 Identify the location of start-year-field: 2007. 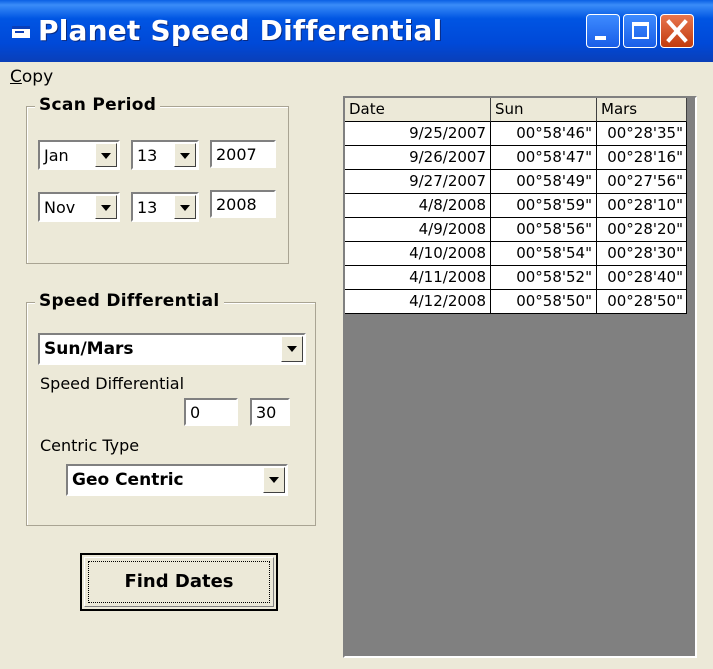
(243, 154).